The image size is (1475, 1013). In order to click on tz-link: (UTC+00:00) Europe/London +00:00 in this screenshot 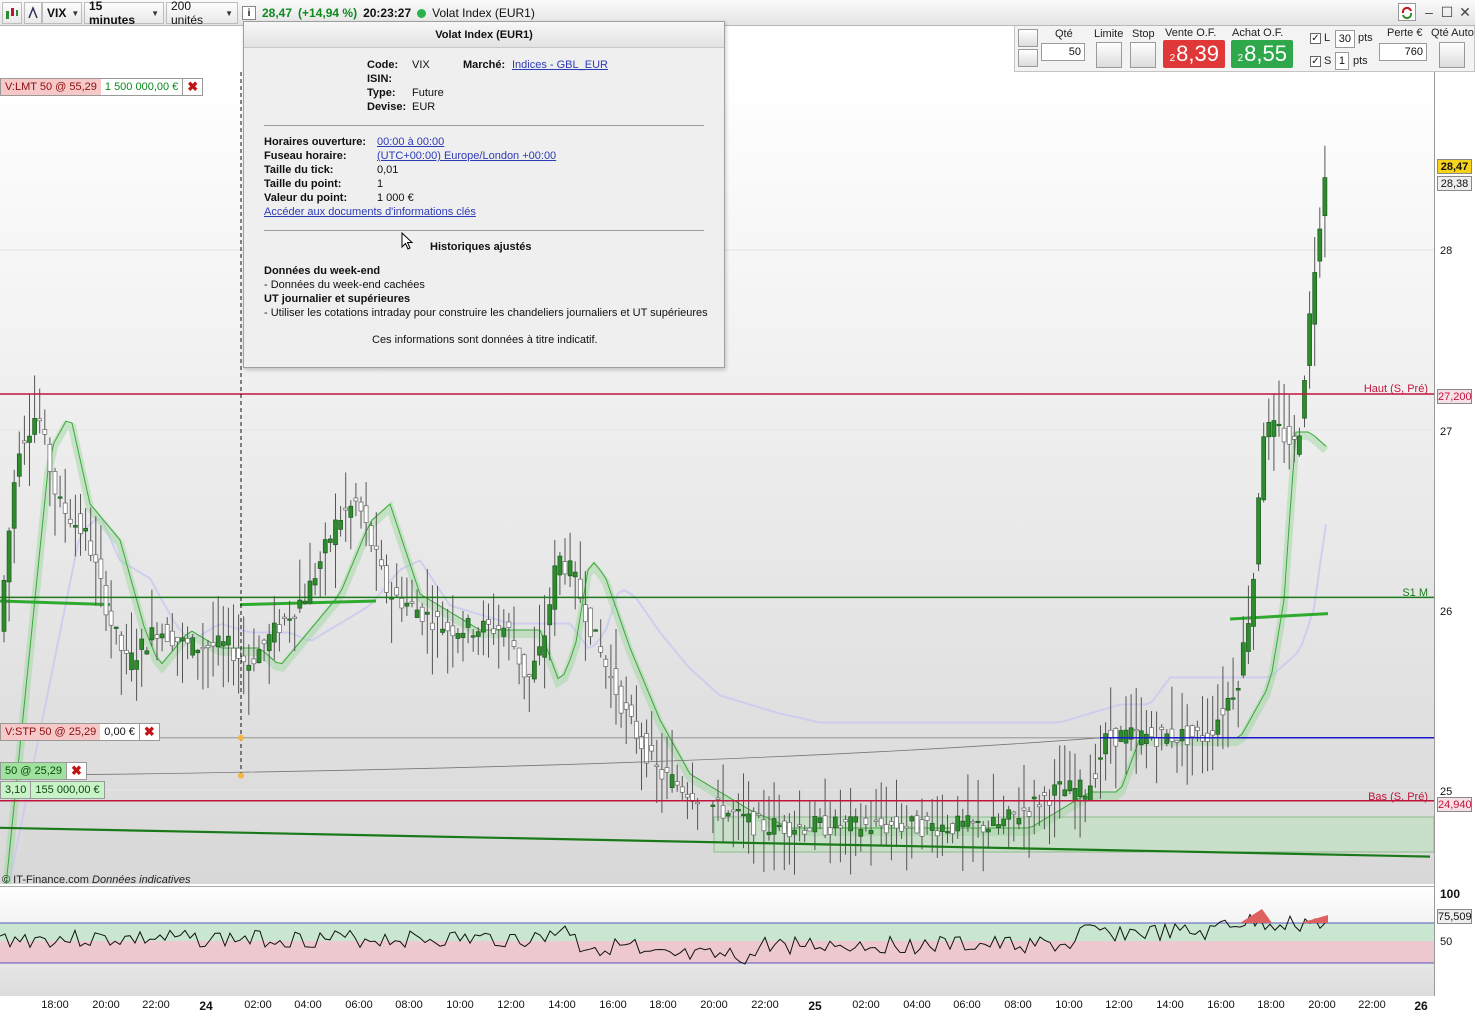, I will do `click(466, 156)`.